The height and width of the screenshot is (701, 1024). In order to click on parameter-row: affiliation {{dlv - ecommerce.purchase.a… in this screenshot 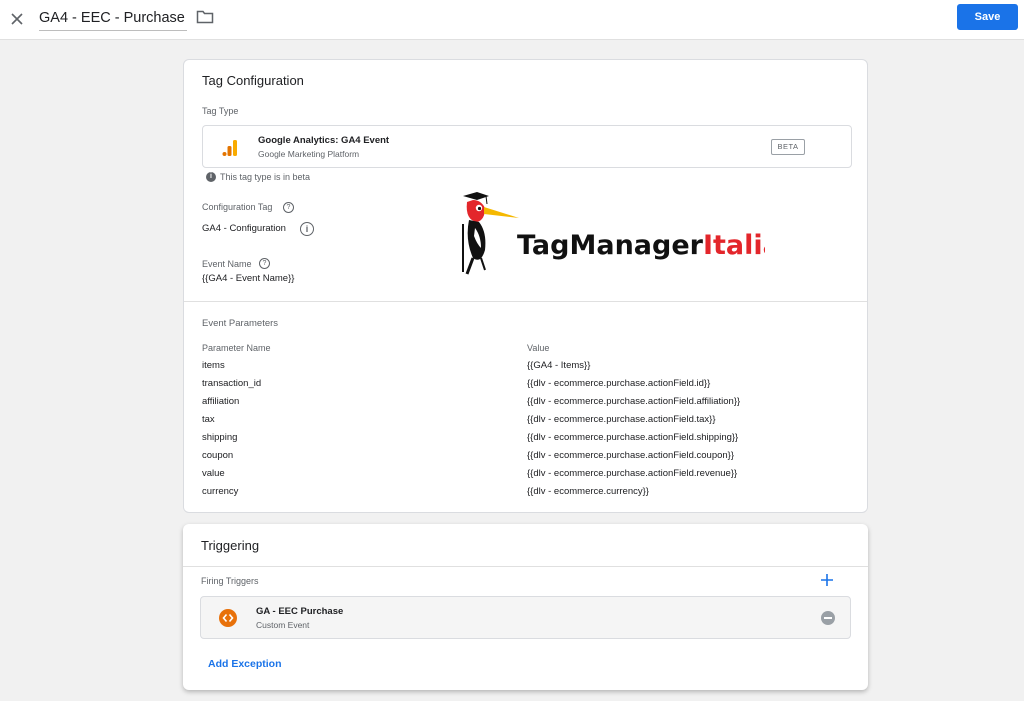, I will do `click(522, 403)`.